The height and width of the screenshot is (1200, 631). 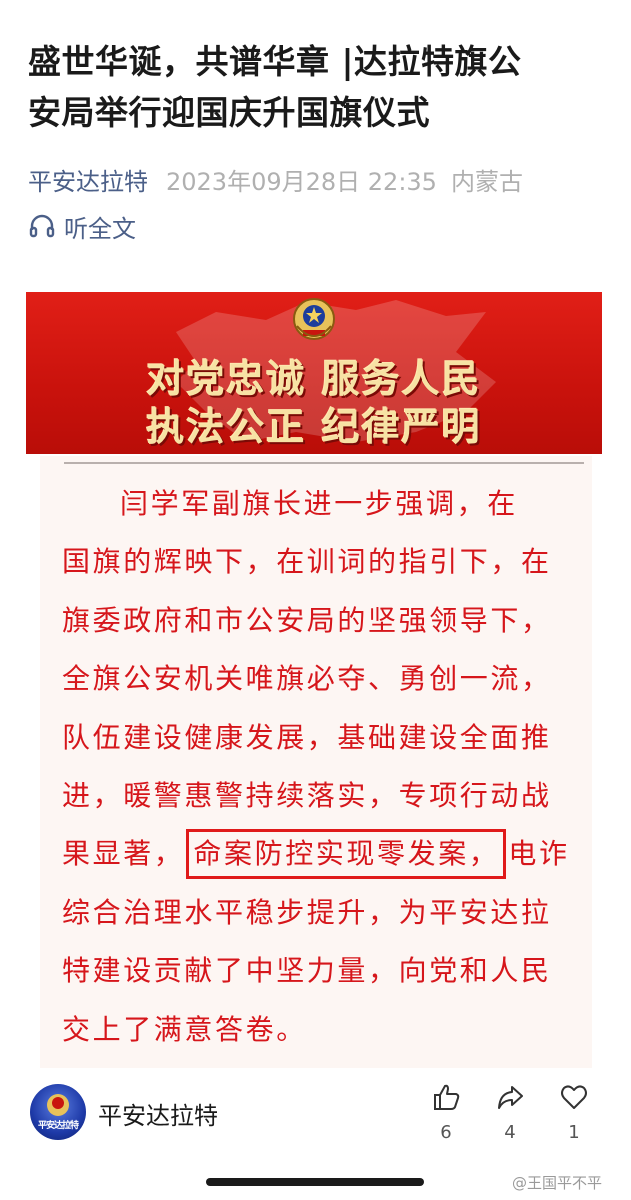 What do you see at coordinates (275, 61) in the screenshot?
I see `article-title-line-1: 盛世华诞，共谱华章 |达拉特旗公` at bounding box center [275, 61].